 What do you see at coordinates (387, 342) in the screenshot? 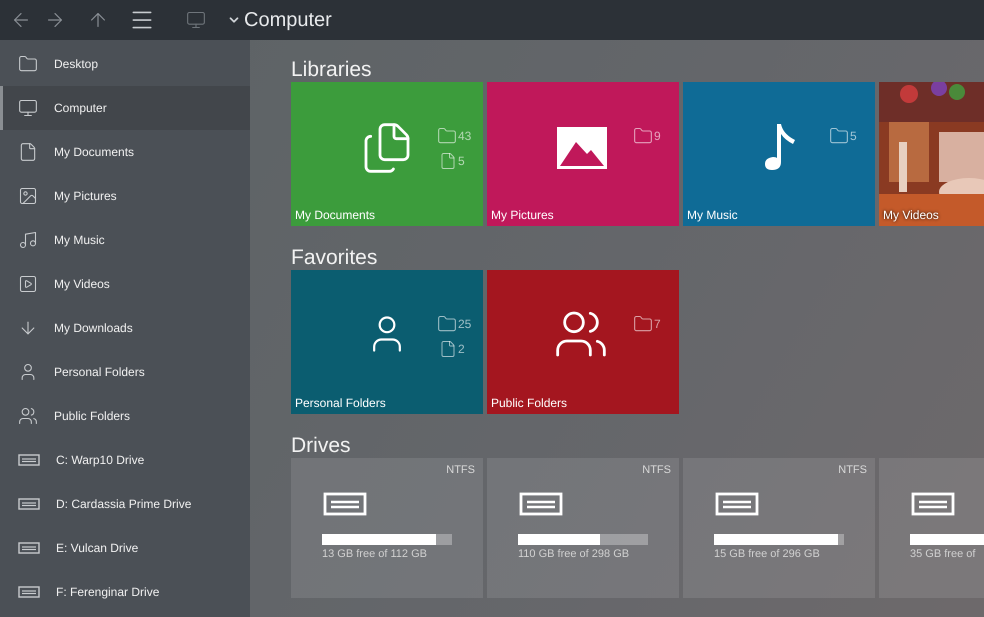
I see `library-tile: 25 2 Personal Folders` at bounding box center [387, 342].